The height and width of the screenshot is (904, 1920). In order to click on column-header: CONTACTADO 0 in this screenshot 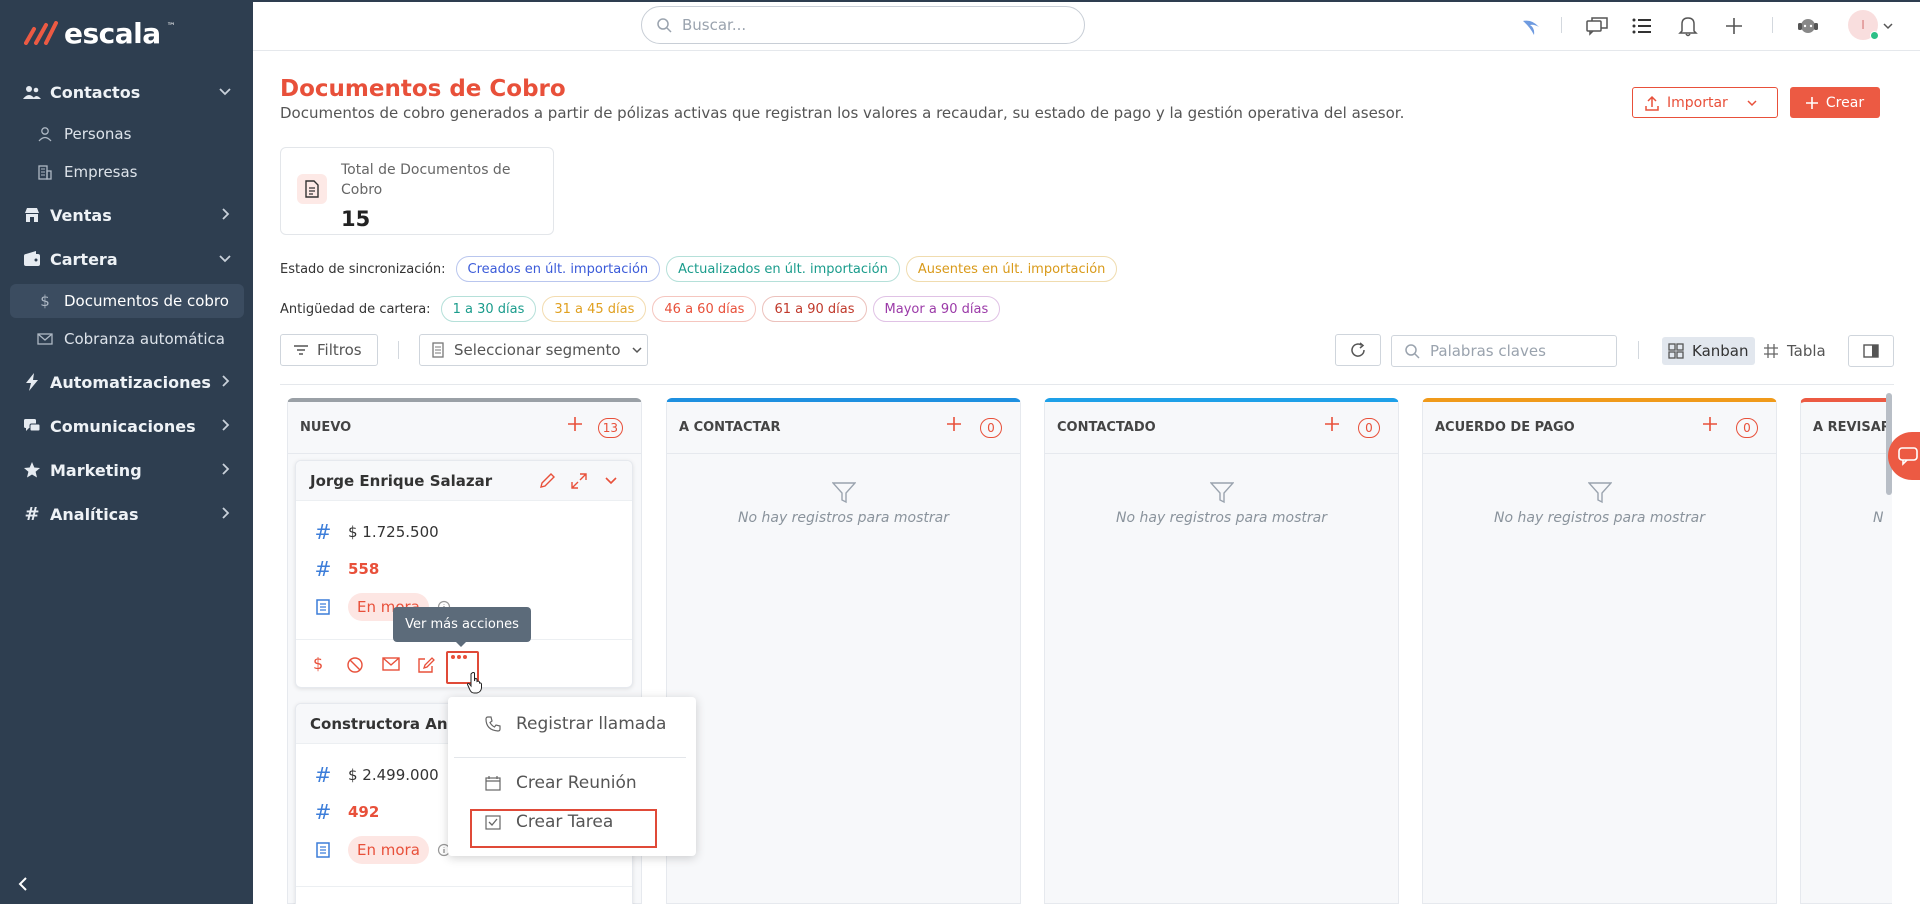, I will do `click(1221, 428)`.